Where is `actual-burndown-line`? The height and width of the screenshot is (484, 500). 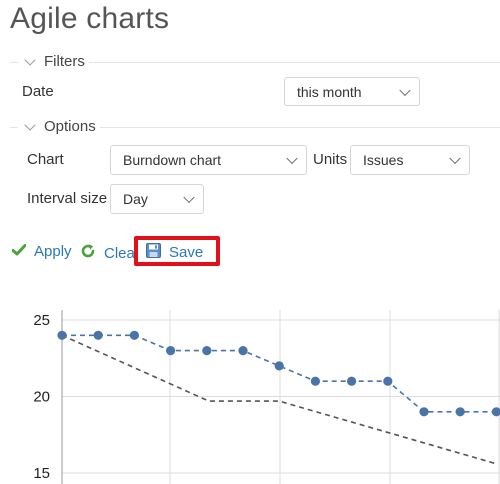 actual-burndown-line is located at coordinates (279, 373).